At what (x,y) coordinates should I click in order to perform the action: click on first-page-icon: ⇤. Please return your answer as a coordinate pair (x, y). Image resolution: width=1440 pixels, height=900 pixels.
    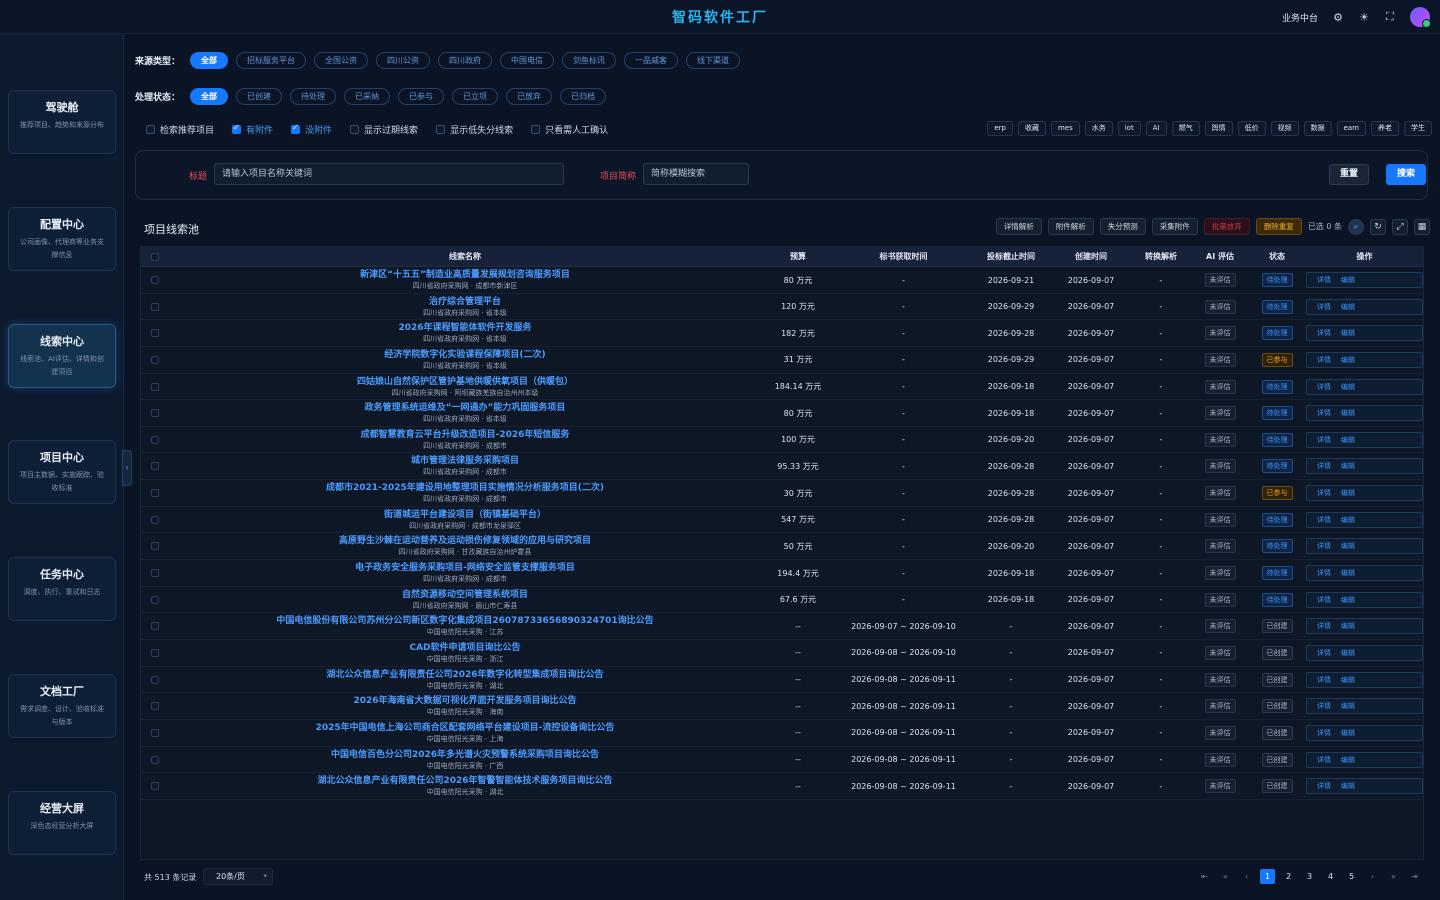
    Looking at the image, I should click on (1204, 876).